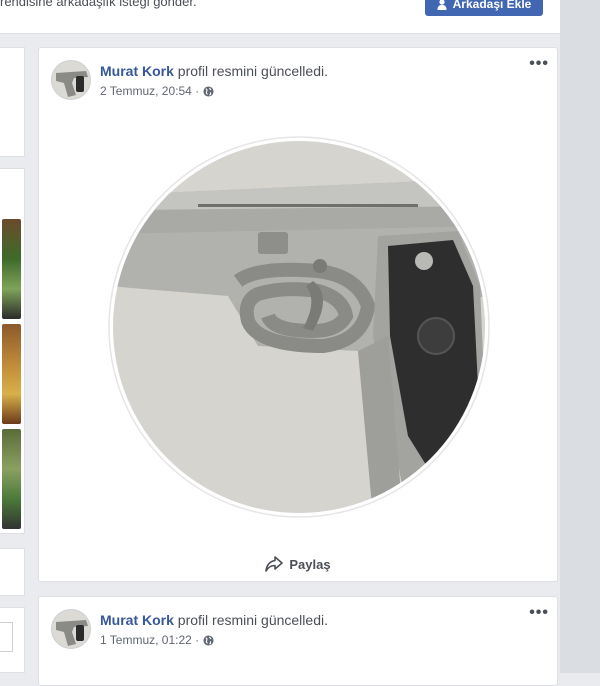 Image resolution: width=600 pixels, height=686 pixels. I want to click on person-add-icon, so click(442, 5).